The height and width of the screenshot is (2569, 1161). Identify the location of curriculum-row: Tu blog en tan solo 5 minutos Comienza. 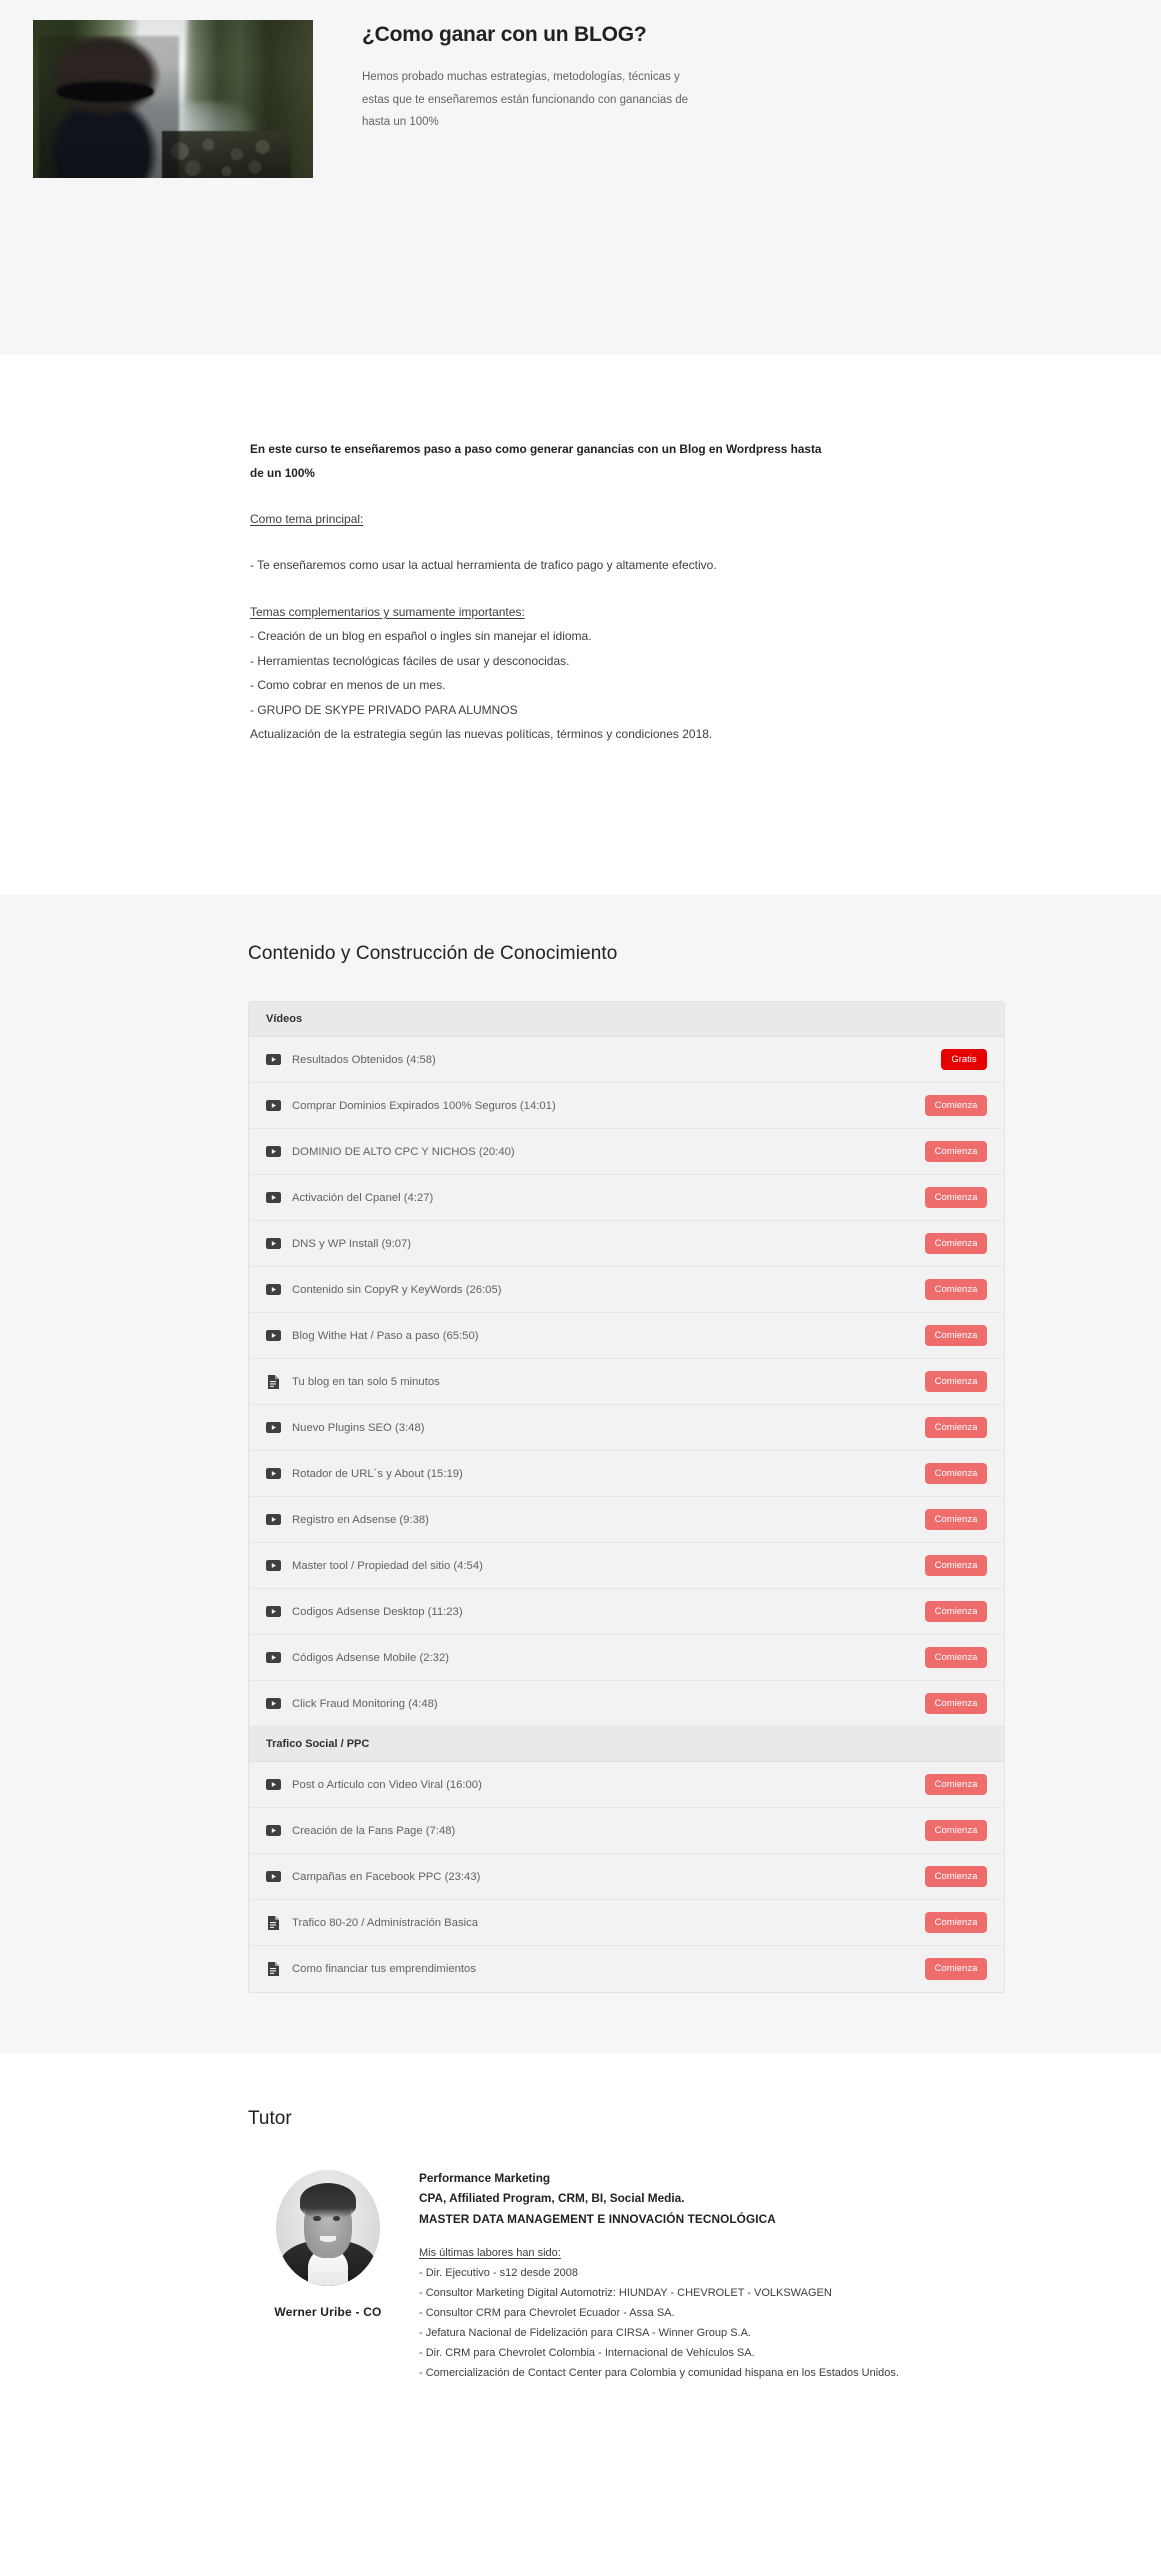
(626, 1382).